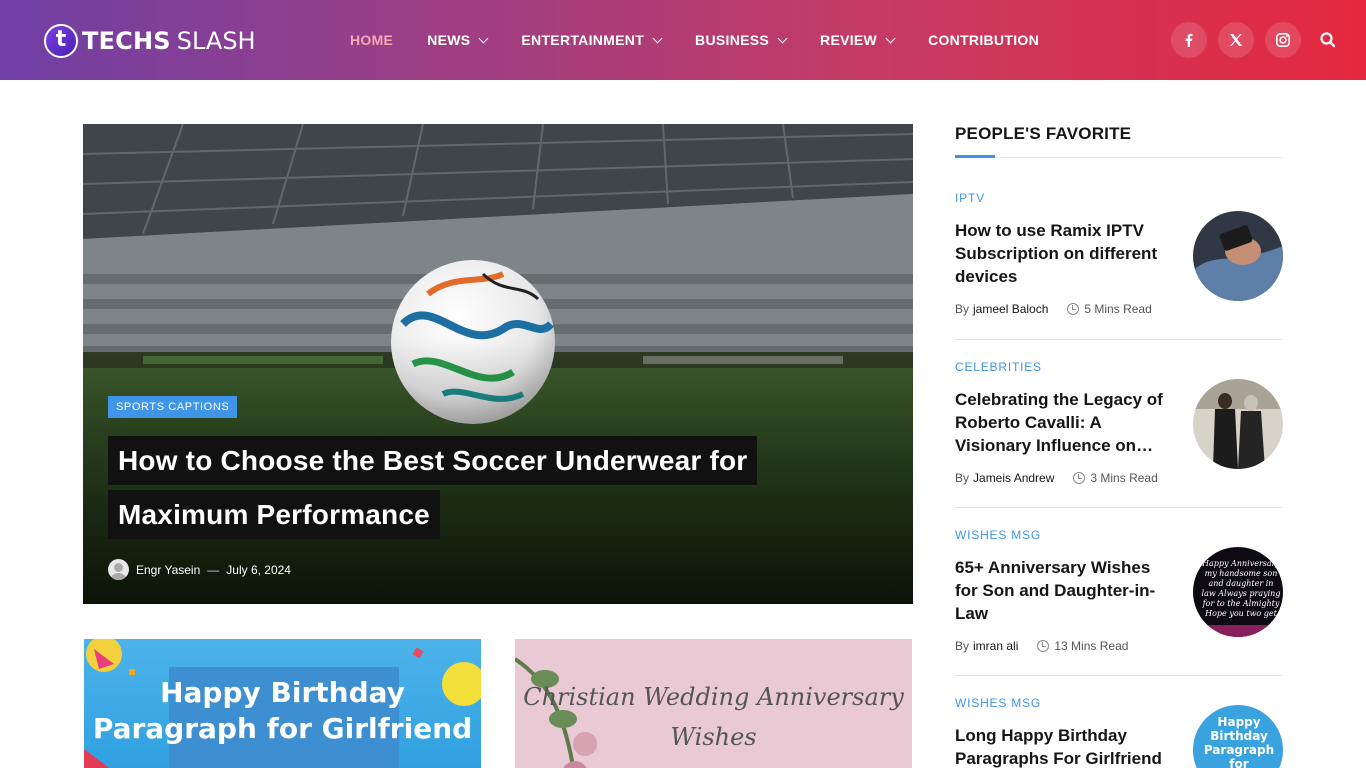 The image size is (1366, 768). What do you see at coordinates (1013, 478) in the screenshot?
I see `post-author: Jameis Andrew` at bounding box center [1013, 478].